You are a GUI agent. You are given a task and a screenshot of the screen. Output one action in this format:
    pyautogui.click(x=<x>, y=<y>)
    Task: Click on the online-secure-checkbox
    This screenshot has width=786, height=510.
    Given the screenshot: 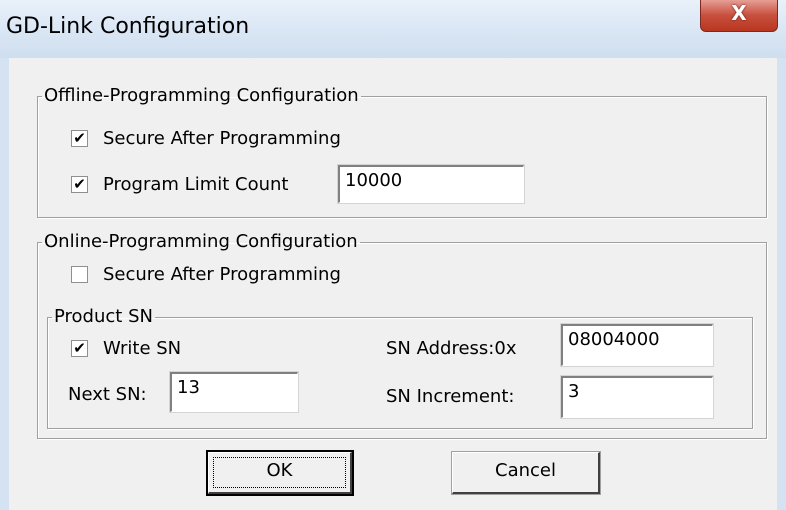 What is the action you would take?
    pyautogui.click(x=79, y=274)
    